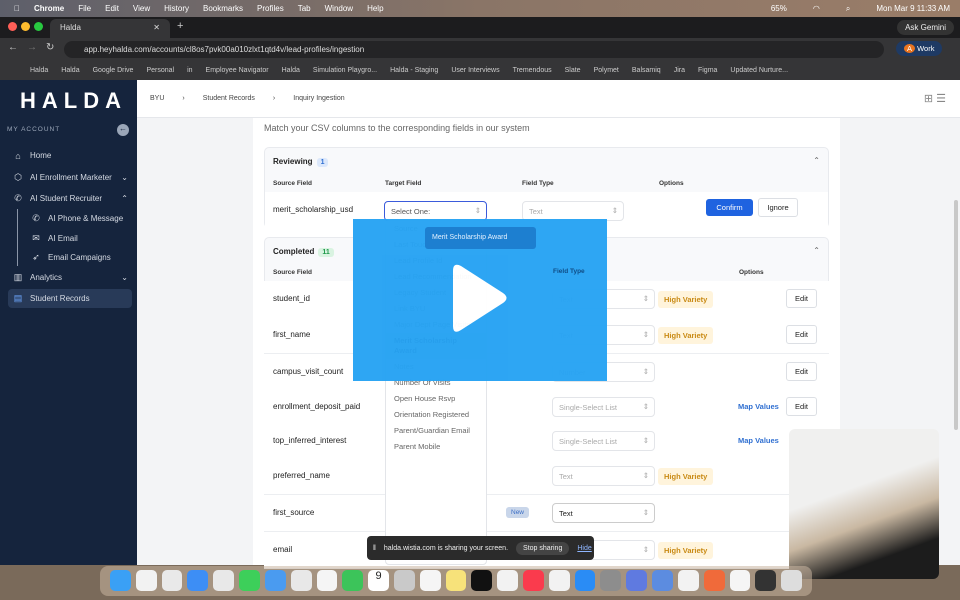 This screenshot has width=960, height=600. Describe the element at coordinates (919, 48) in the screenshot. I see `profile-button: A Work` at that location.